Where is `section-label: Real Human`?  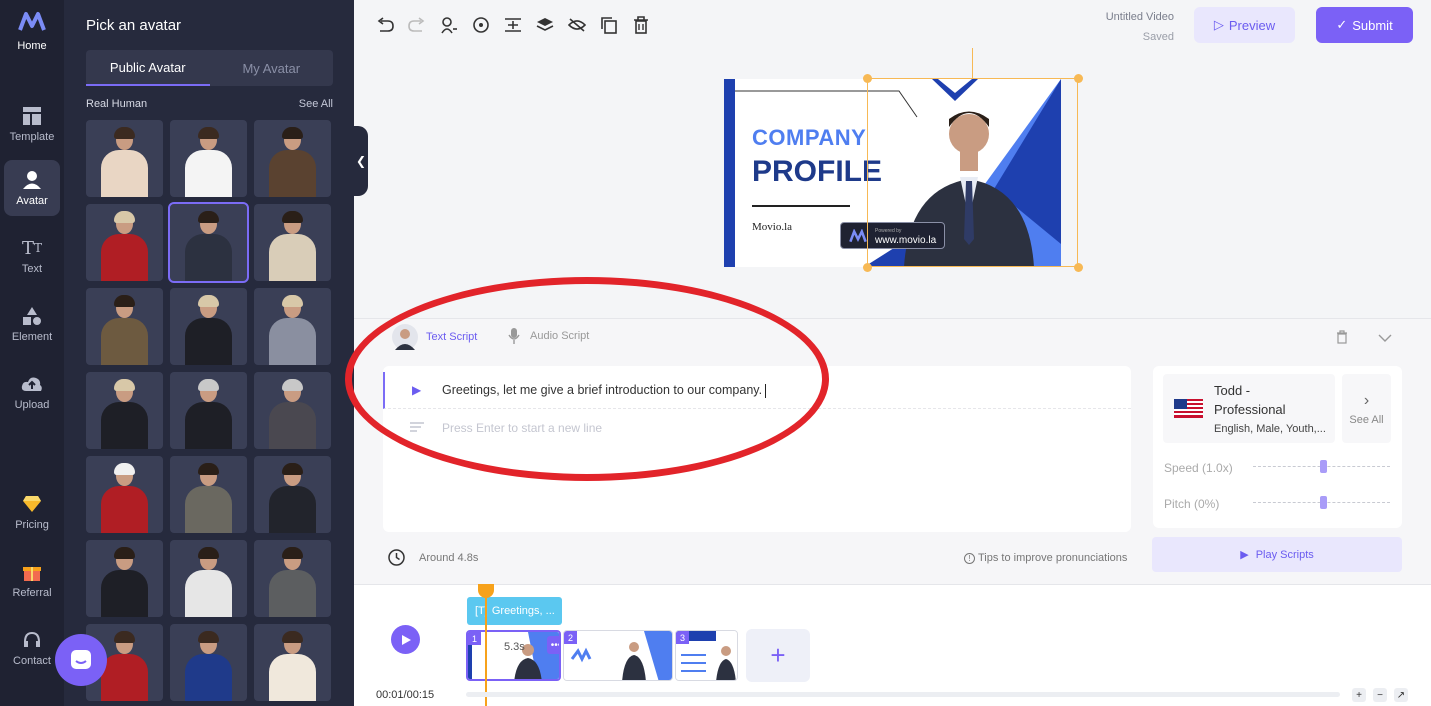 section-label: Real Human is located at coordinates (117, 104).